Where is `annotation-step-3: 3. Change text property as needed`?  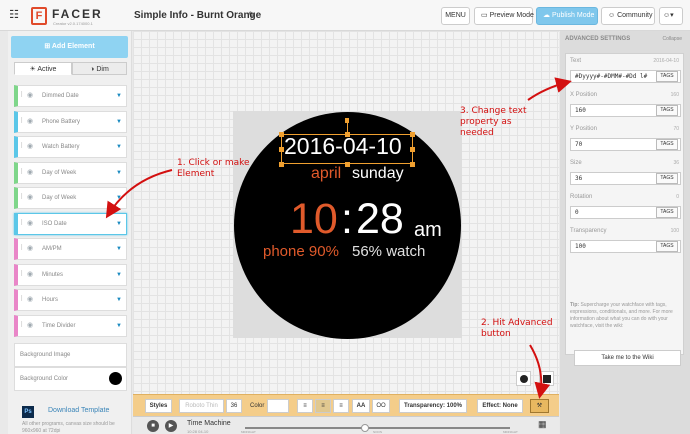
annotation-step-3: 3. Change text property as needed is located at coordinates (493, 122).